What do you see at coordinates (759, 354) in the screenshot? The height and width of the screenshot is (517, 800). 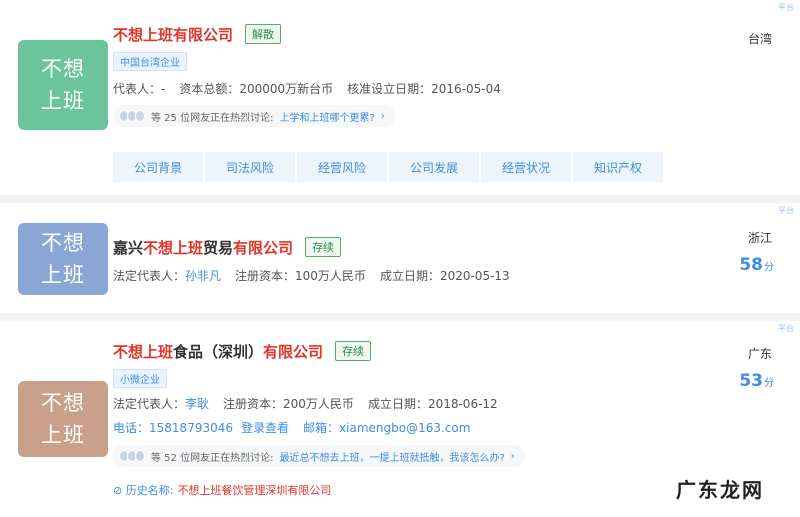 I see `province-label: 广东` at bounding box center [759, 354].